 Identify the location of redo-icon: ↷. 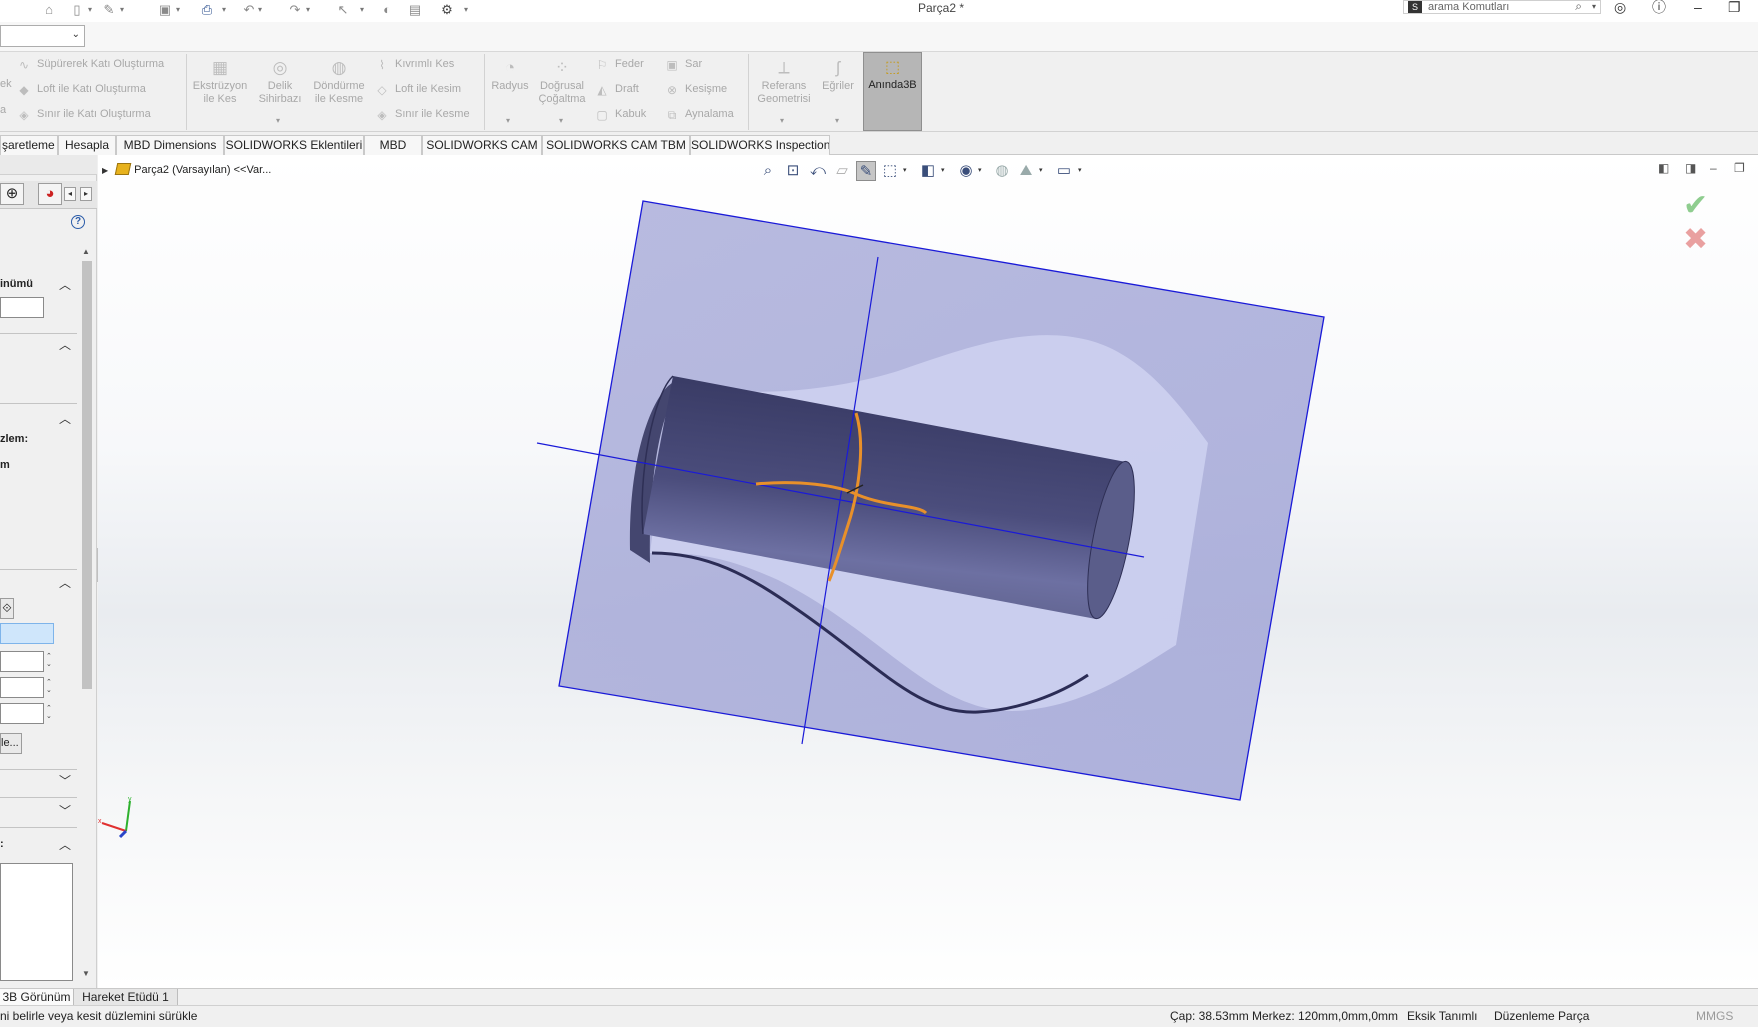
(295, 10).